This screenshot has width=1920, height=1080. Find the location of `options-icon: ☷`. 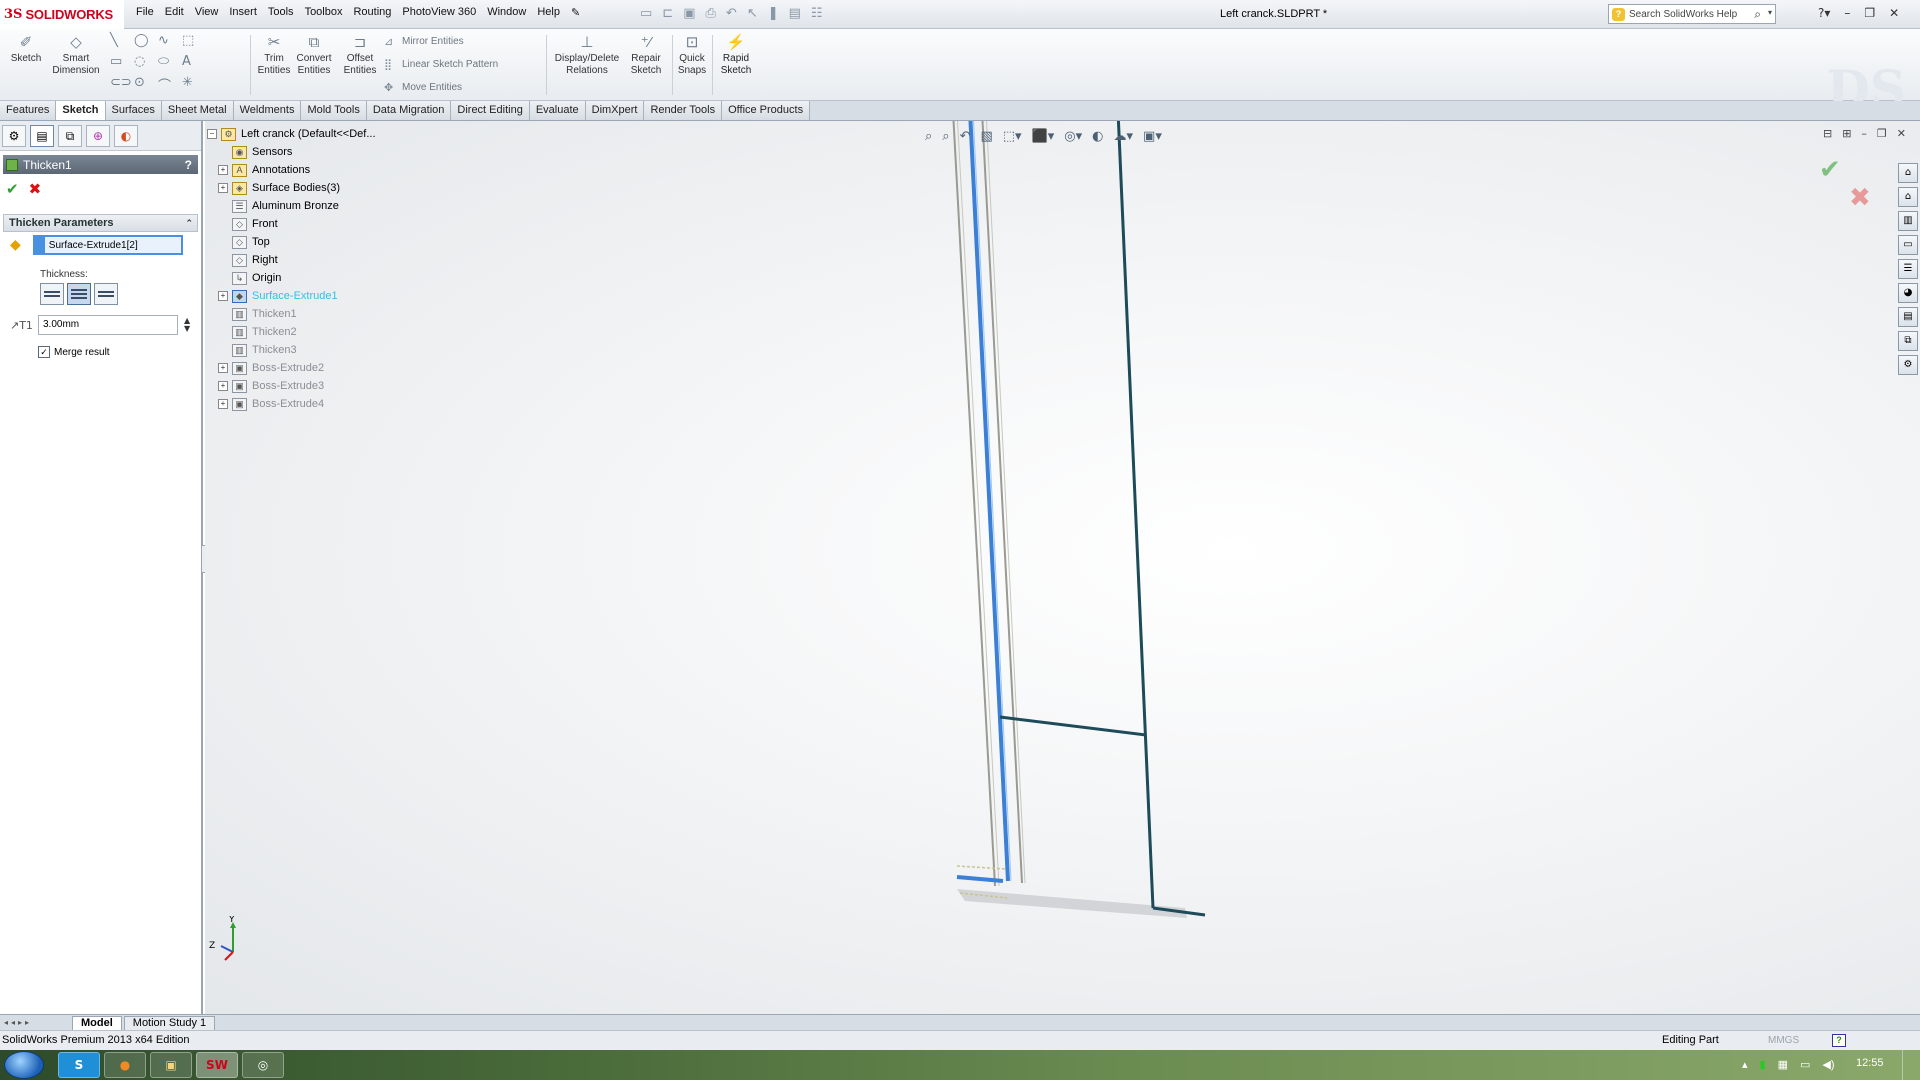

options-icon: ☷ is located at coordinates (817, 13).